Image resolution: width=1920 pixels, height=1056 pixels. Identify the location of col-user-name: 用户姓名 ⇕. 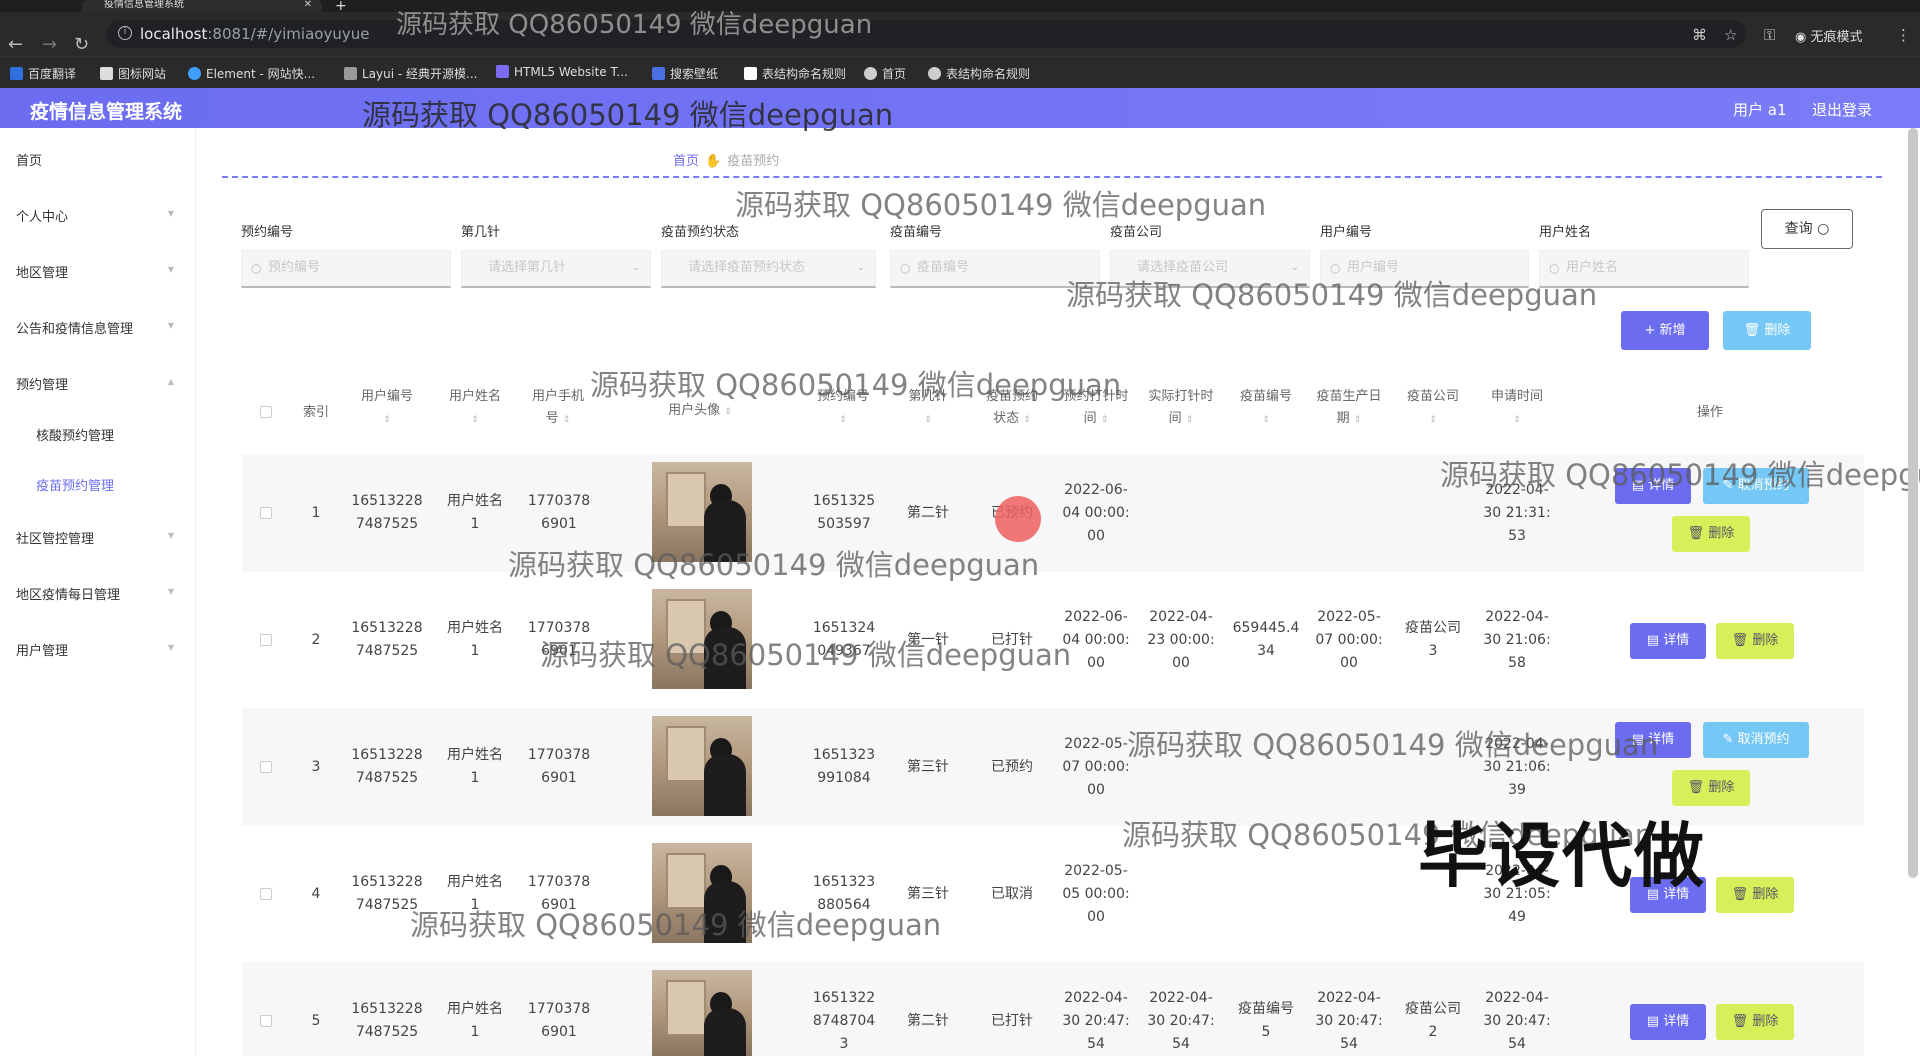
(475, 408).